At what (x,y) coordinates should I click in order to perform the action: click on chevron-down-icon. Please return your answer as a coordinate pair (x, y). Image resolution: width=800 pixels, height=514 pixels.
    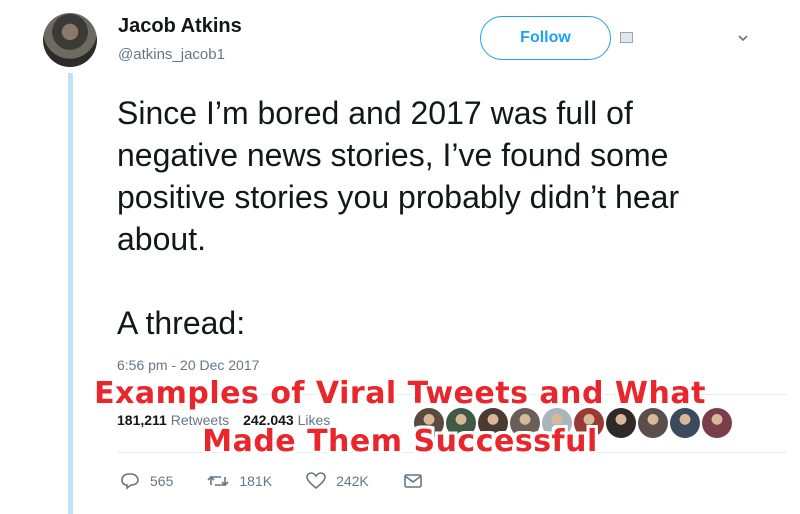
    Looking at the image, I should click on (743, 38).